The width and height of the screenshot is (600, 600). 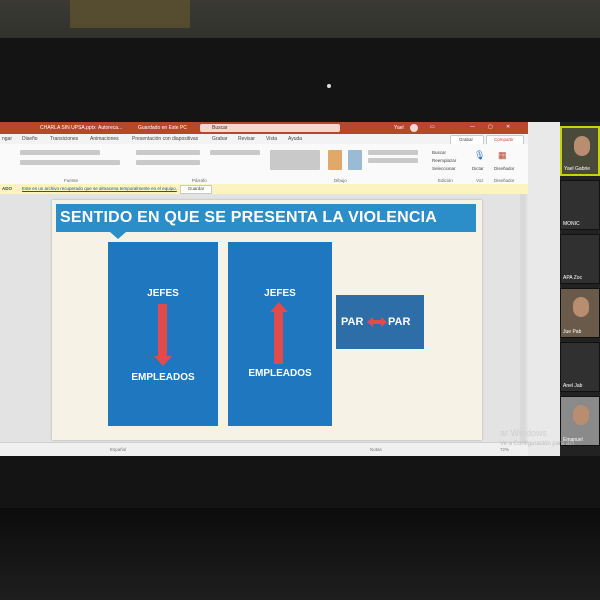 I want to click on double-arrow-icon, so click(x=377, y=322).